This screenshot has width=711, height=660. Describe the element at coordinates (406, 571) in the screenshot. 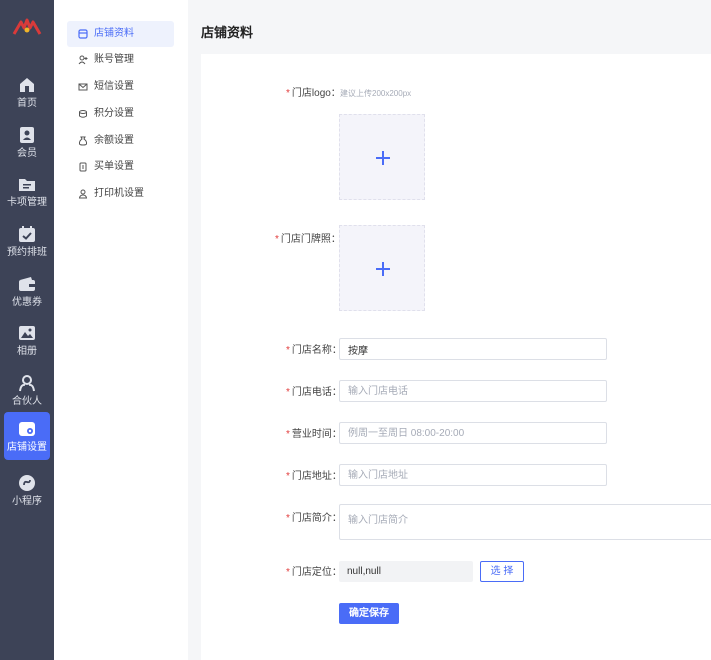

I see `location-value: null,null` at that location.